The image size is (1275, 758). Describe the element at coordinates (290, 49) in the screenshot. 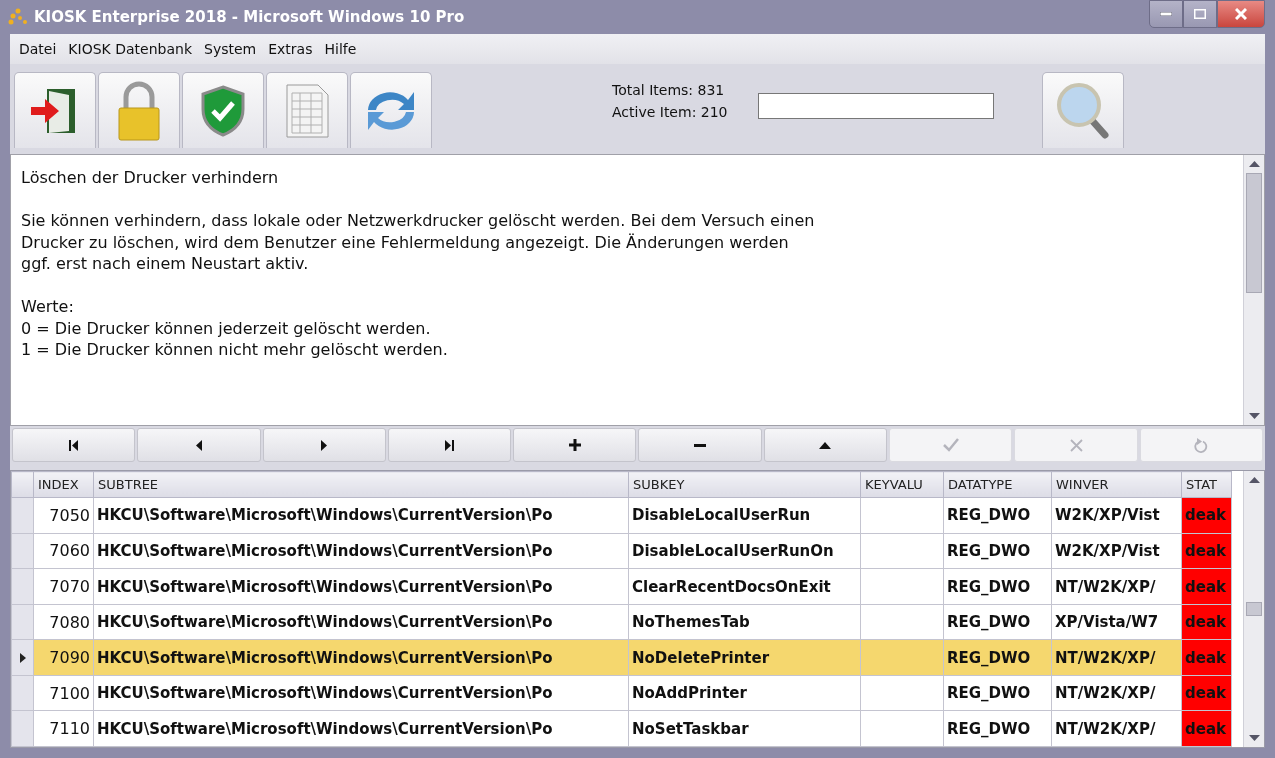

I see `menu-item: Extras` at that location.